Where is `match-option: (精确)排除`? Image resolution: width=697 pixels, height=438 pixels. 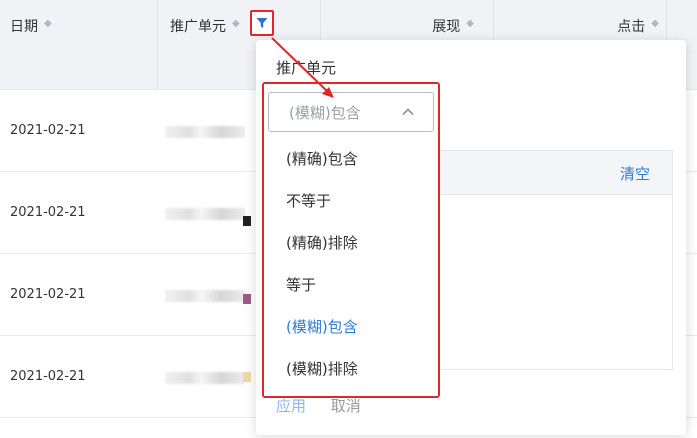
match-option: (精确)排除 is located at coordinates (322, 242).